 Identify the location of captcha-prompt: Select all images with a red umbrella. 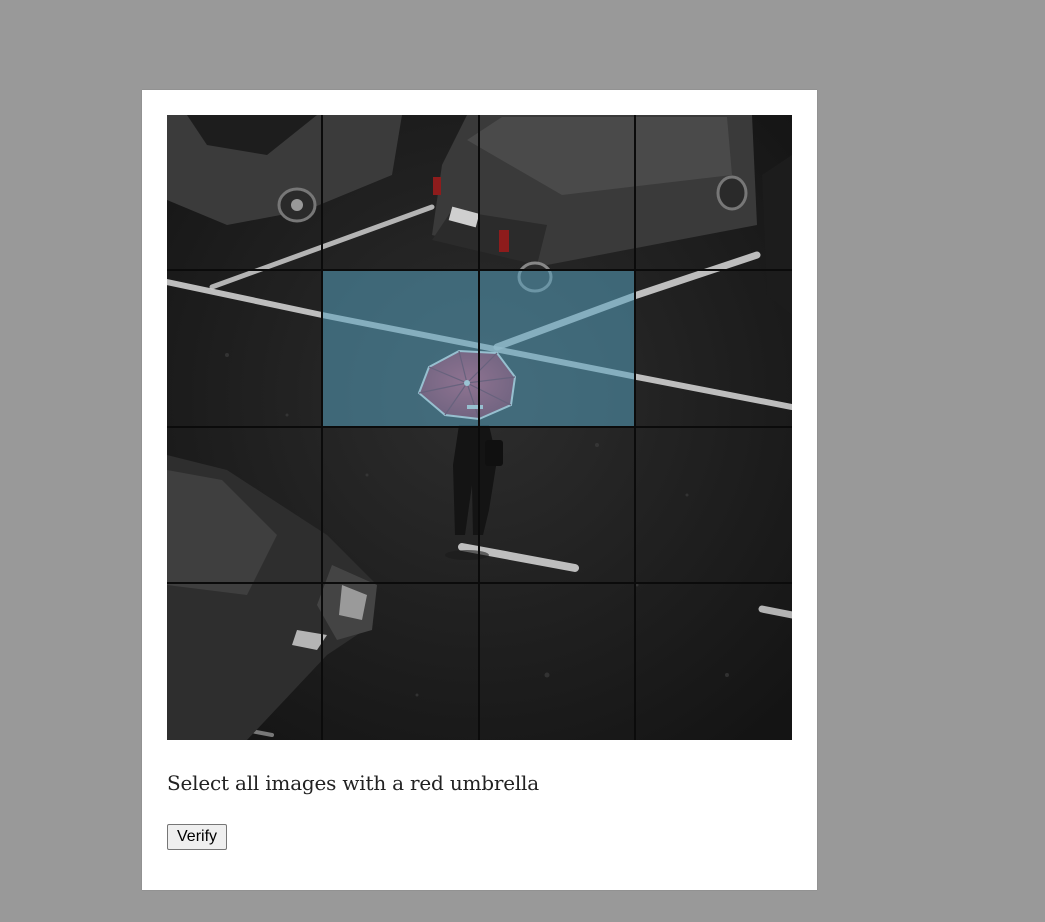
(353, 783).